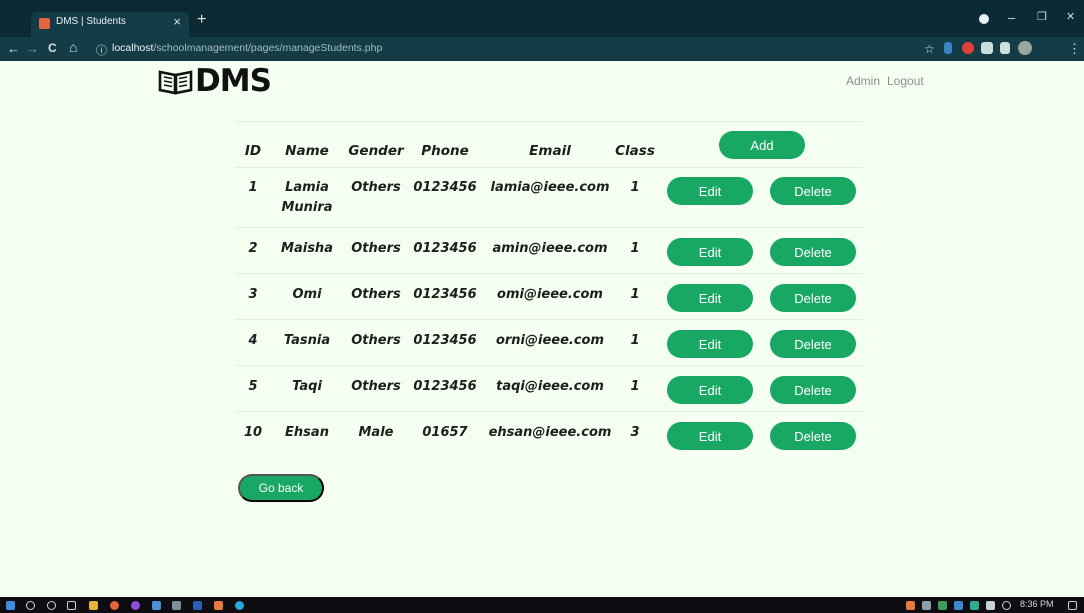  What do you see at coordinates (307, 294) in the screenshot?
I see `cell-name: Omi` at bounding box center [307, 294].